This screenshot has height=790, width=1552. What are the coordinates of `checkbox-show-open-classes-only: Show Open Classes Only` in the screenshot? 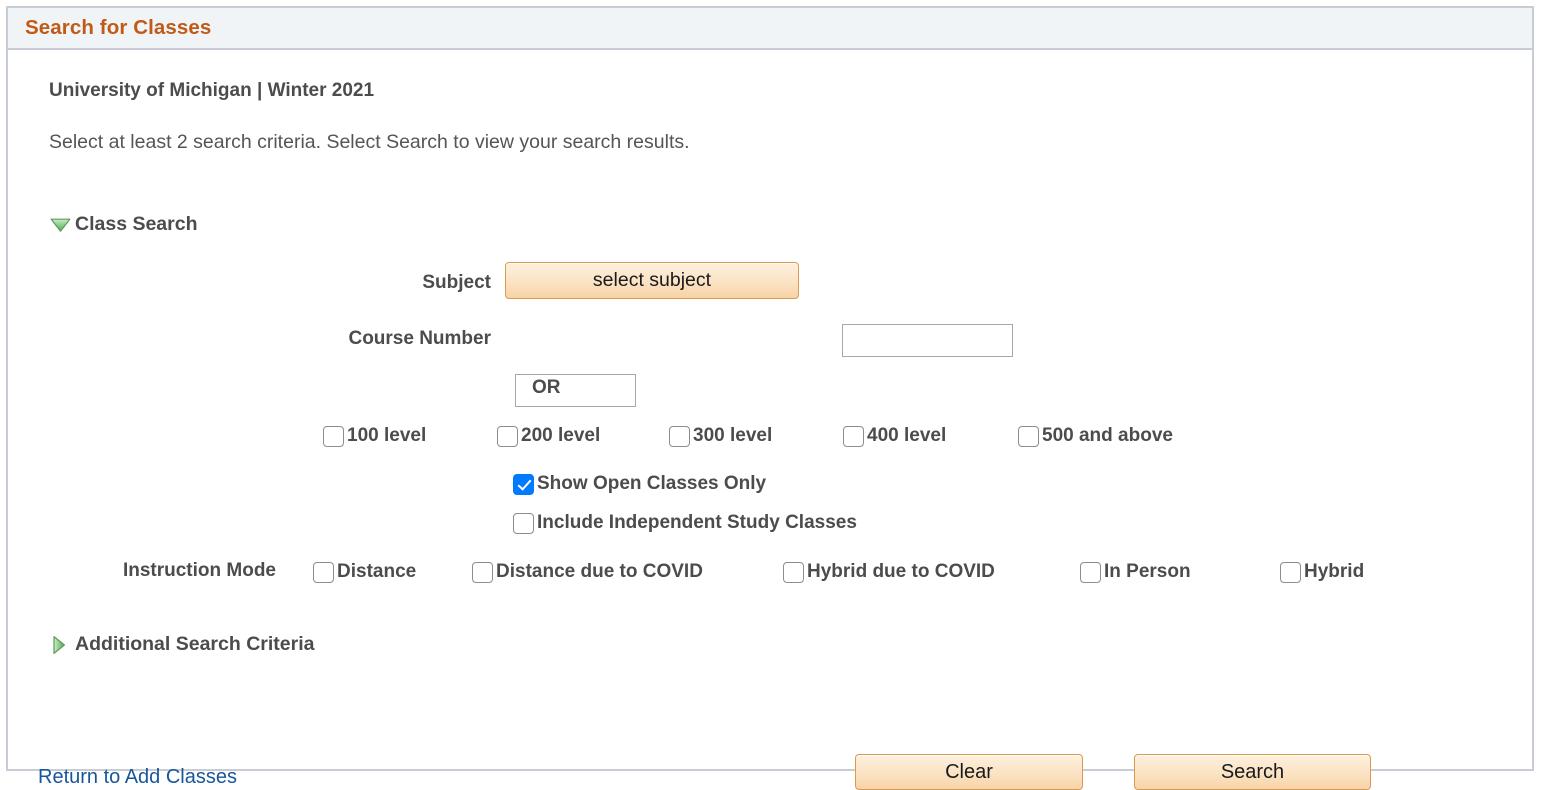 It's located at (639, 484).